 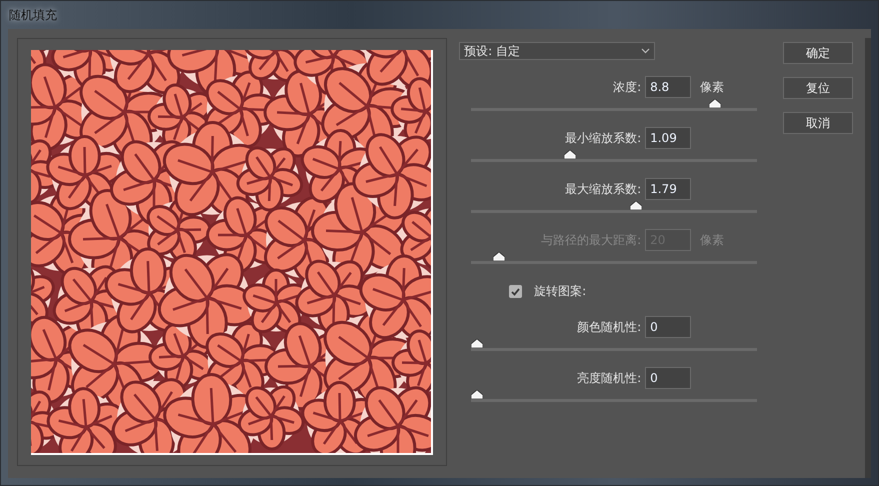 What do you see at coordinates (603, 189) in the screenshot?
I see `field-label: 最大缩放系数:` at bounding box center [603, 189].